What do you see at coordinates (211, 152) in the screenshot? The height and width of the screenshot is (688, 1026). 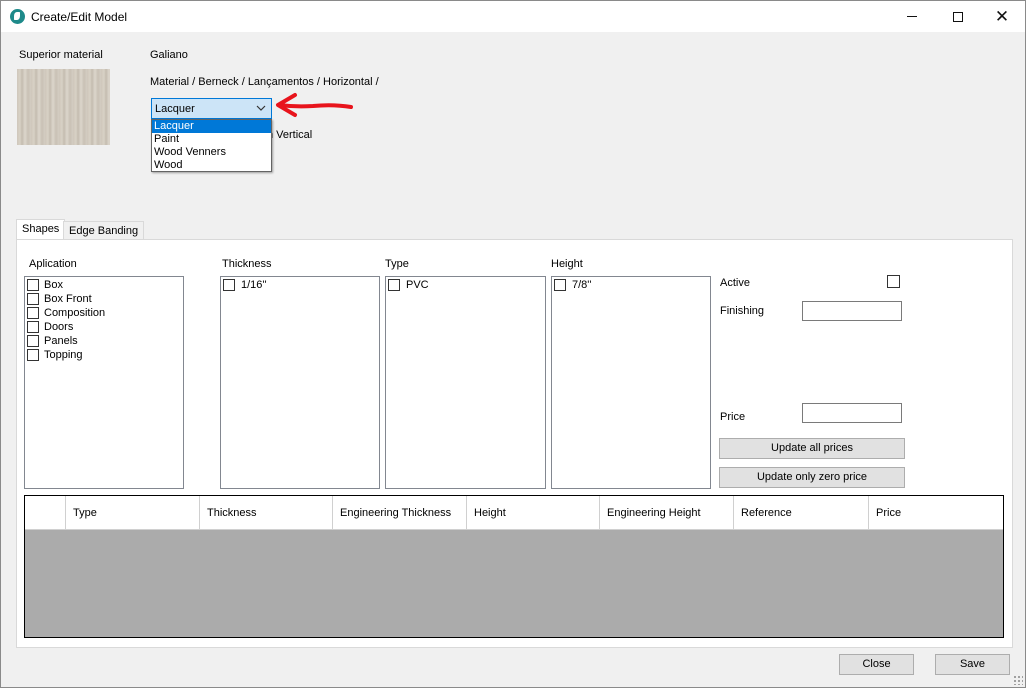 I see `dropdown-option: Wood Venners` at bounding box center [211, 152].